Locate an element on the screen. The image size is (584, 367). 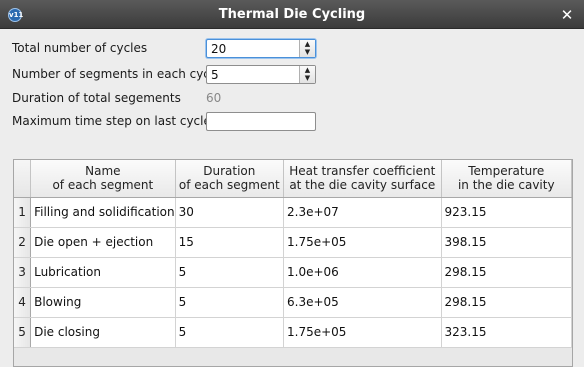
table-row: 5 Die closing 5 1.75e+05 323.15 is located at coordinates (293, 332).